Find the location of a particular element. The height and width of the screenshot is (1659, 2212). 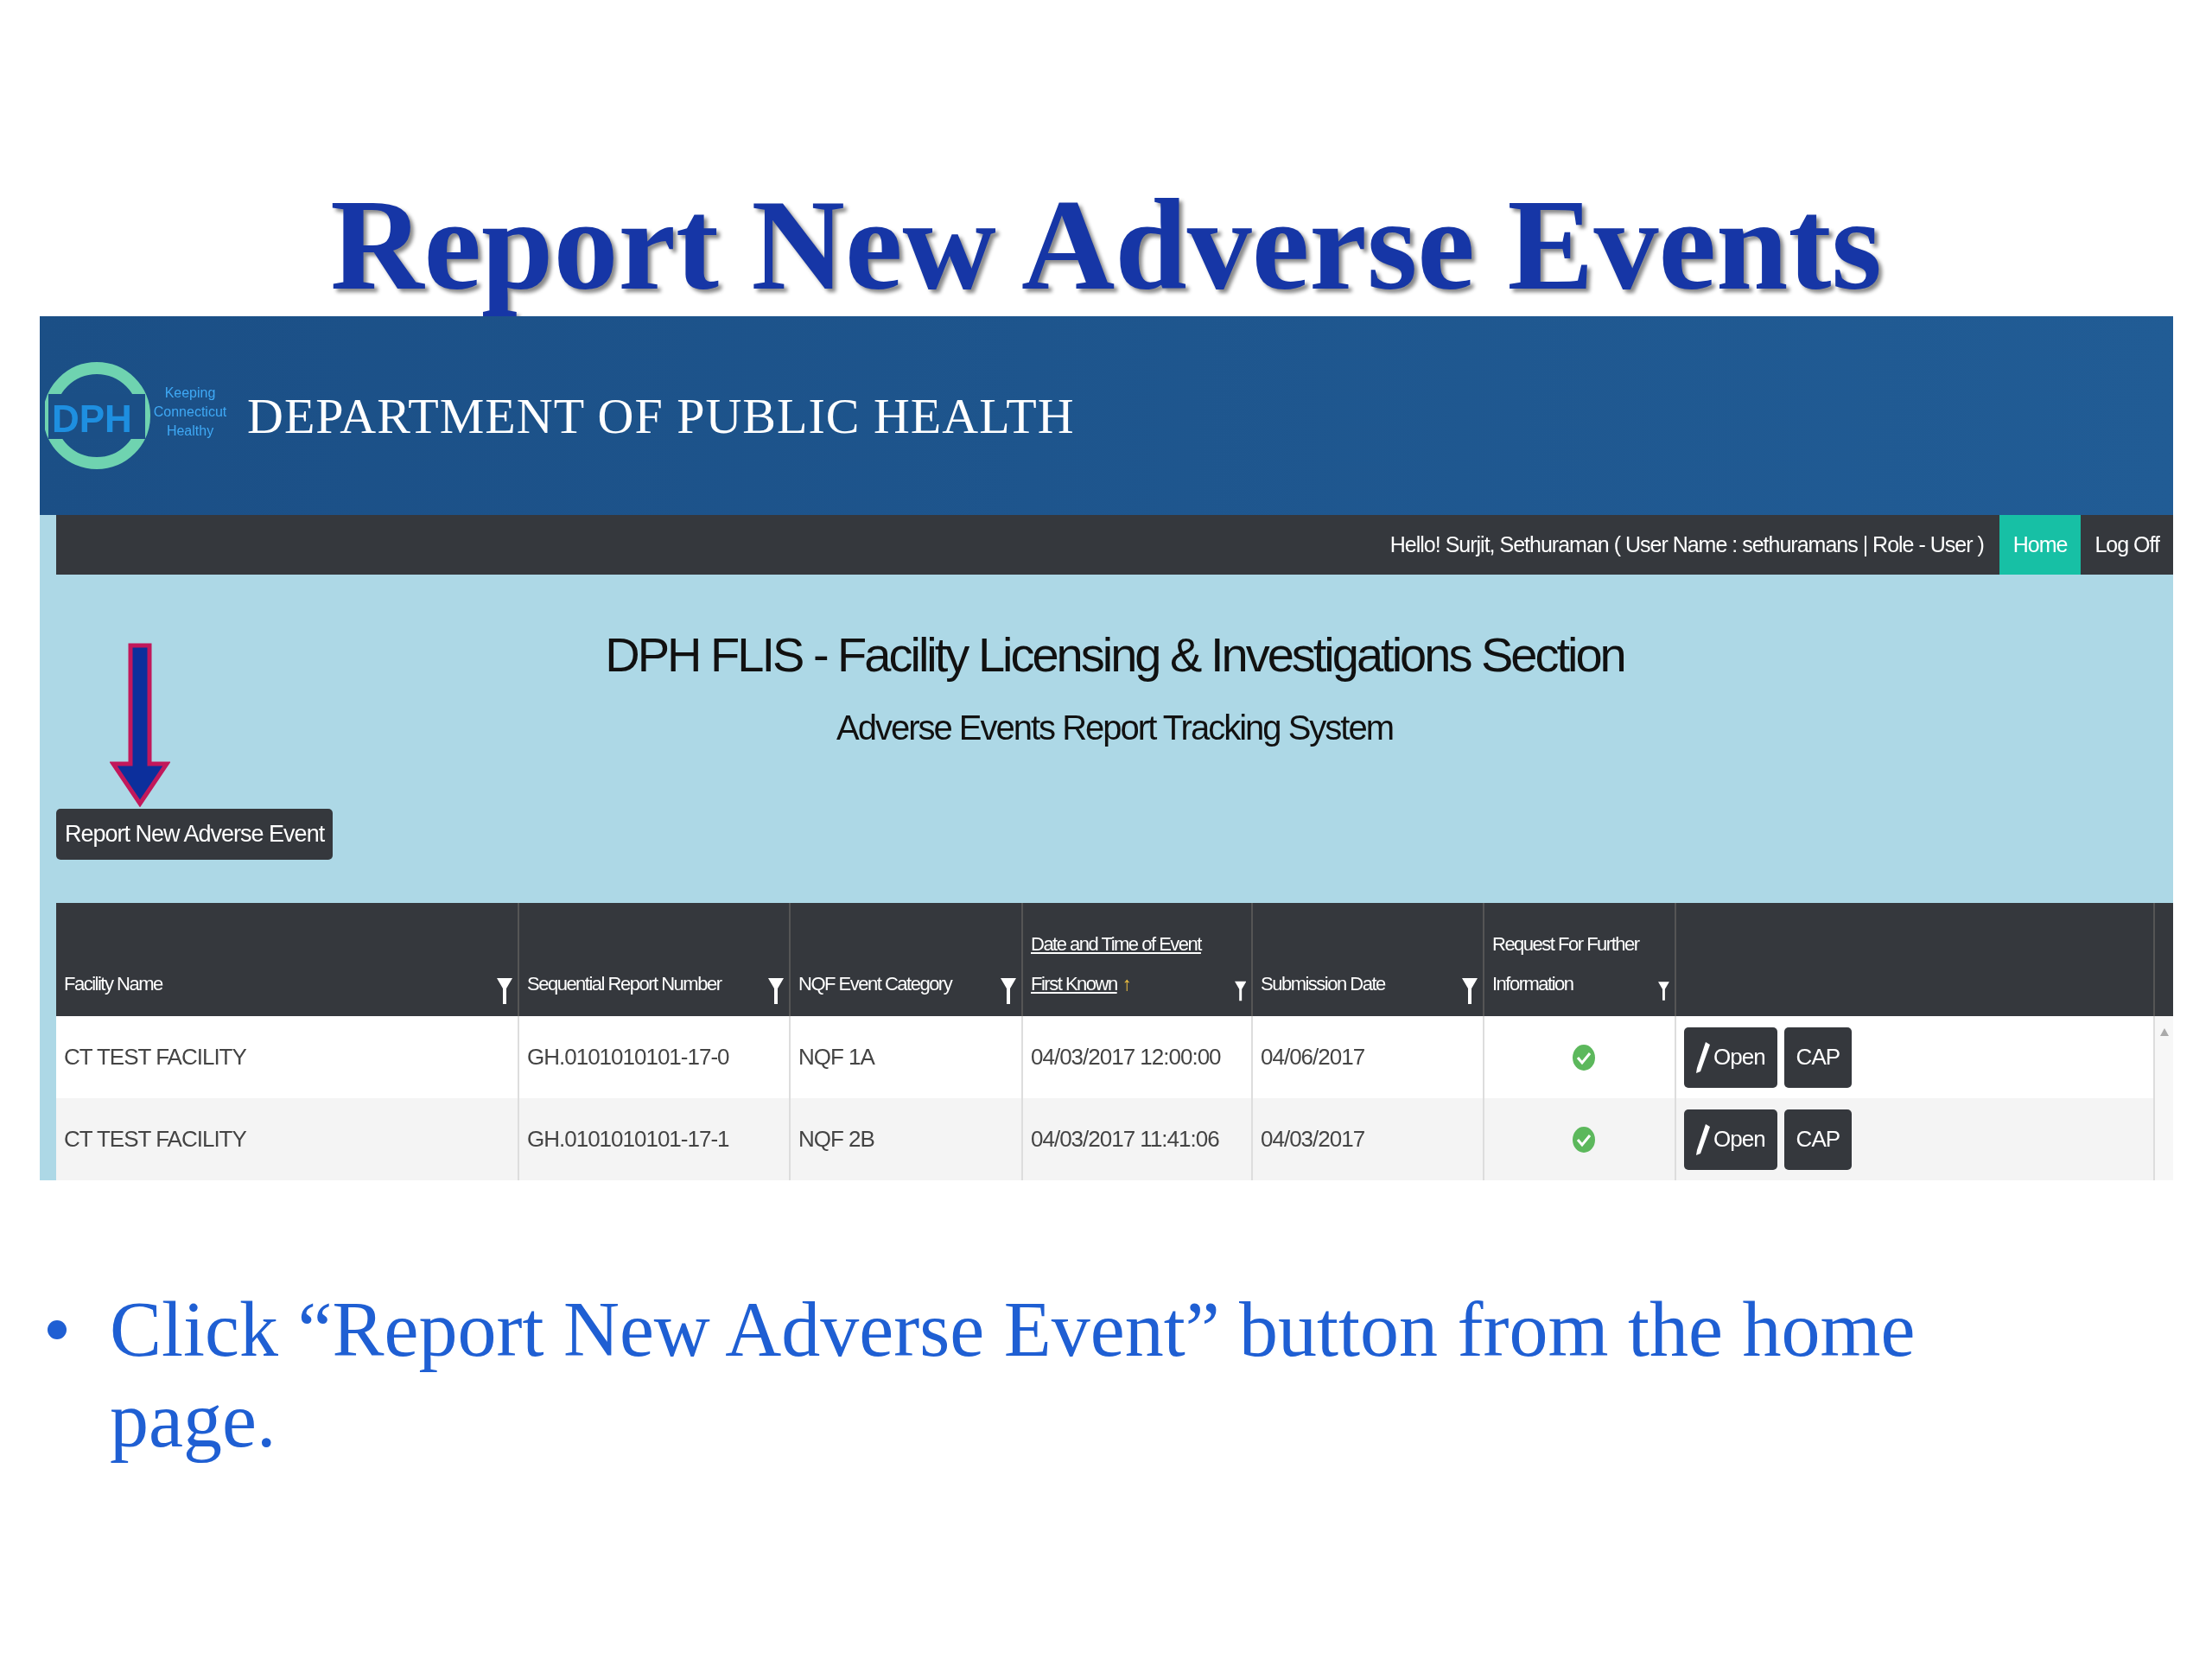

page-subheading: Adverse Events Report Tracking System is located at coordinates (1115, 728).